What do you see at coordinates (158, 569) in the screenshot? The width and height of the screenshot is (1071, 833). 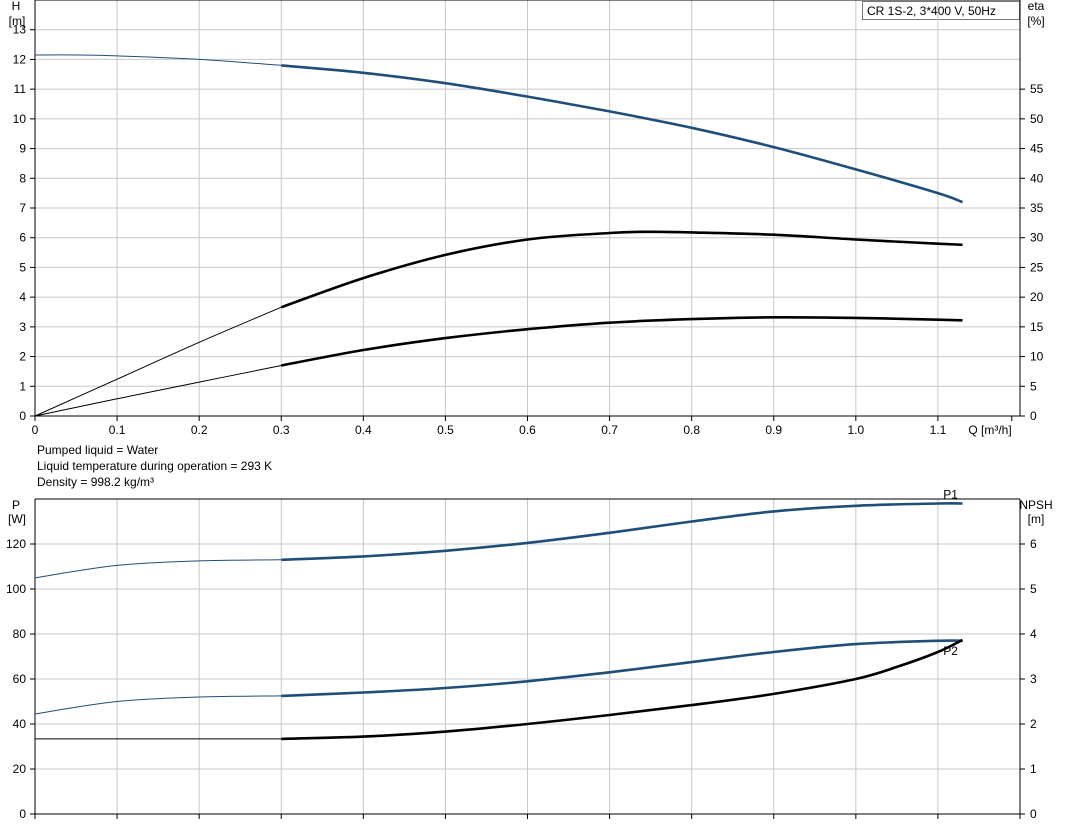 I see `panel2-series-p1-thin-curve` at bounding box center [158, 569].